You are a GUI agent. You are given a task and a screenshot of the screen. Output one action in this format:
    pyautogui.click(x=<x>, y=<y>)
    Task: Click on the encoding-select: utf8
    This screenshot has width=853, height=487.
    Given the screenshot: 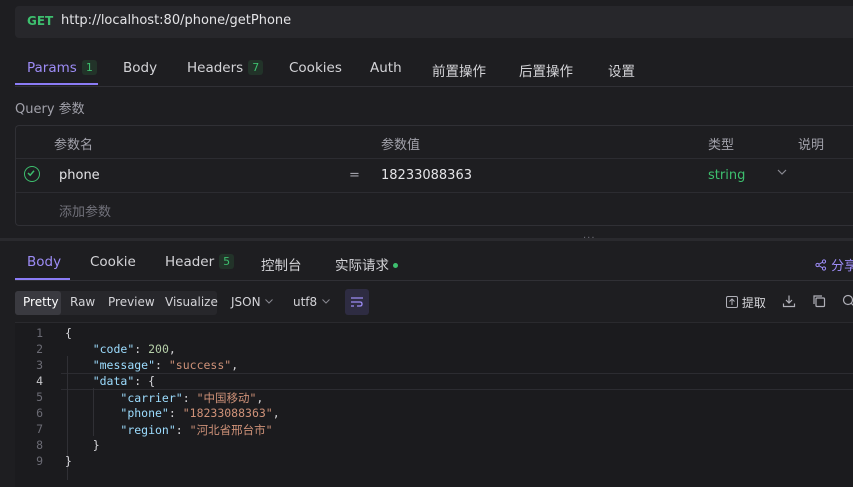 What is the action you would take?
    pyautogui.click(x=312, y=302)
    